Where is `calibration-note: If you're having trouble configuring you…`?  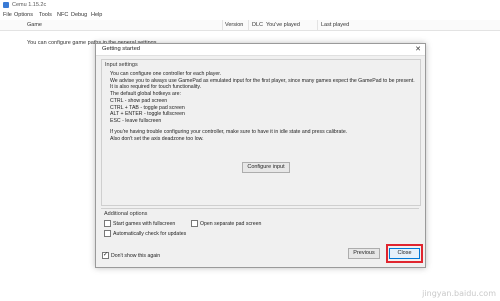 calibration-note: If you're having trouble configuring you… is located at coordinates (229, 132).